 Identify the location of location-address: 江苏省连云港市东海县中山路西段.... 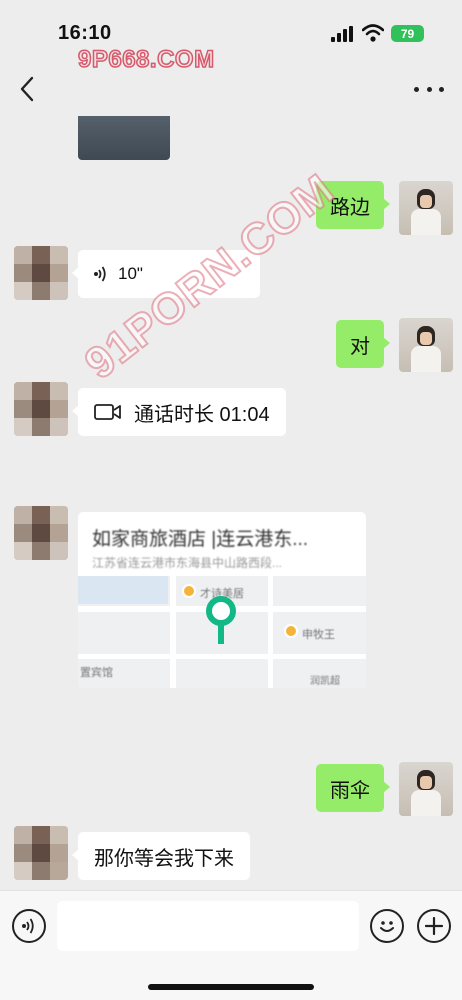
(187, 563).